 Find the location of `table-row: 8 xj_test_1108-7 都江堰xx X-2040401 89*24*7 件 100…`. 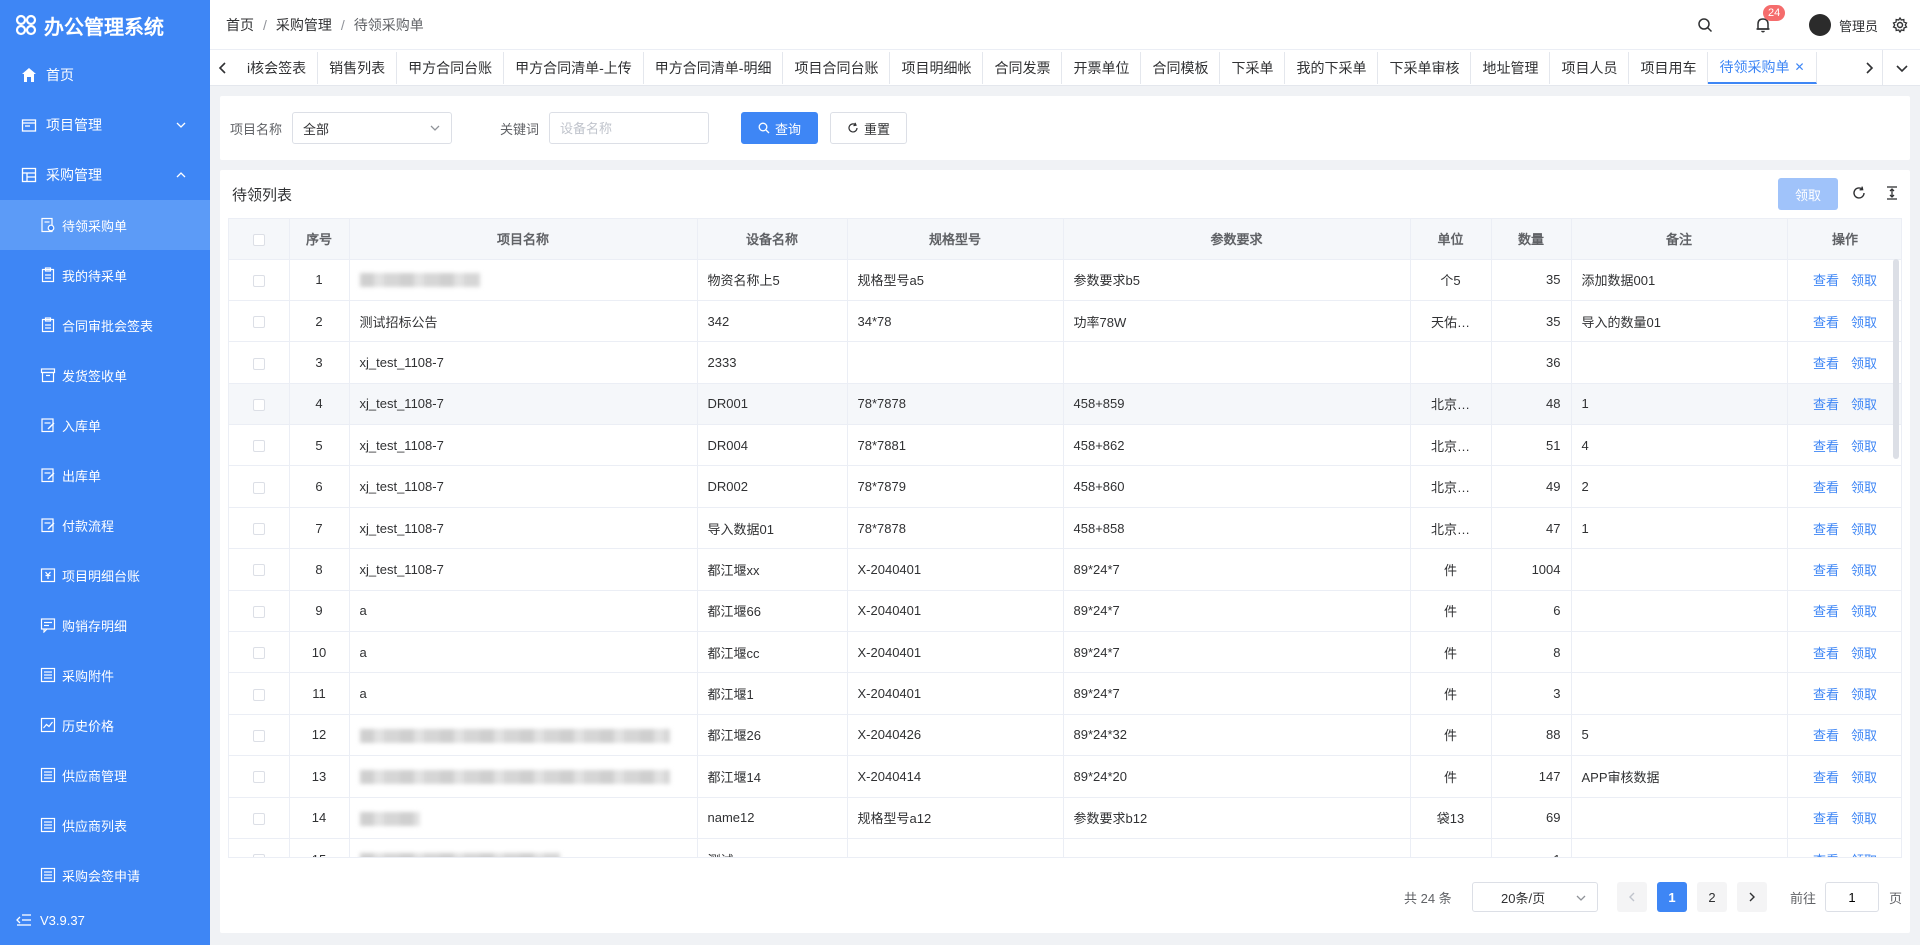

table-row: 8 xj_test_1108-7 都江堰xx X-2040401 89*24*7 件 100… is located at coordinates (1065, 569).